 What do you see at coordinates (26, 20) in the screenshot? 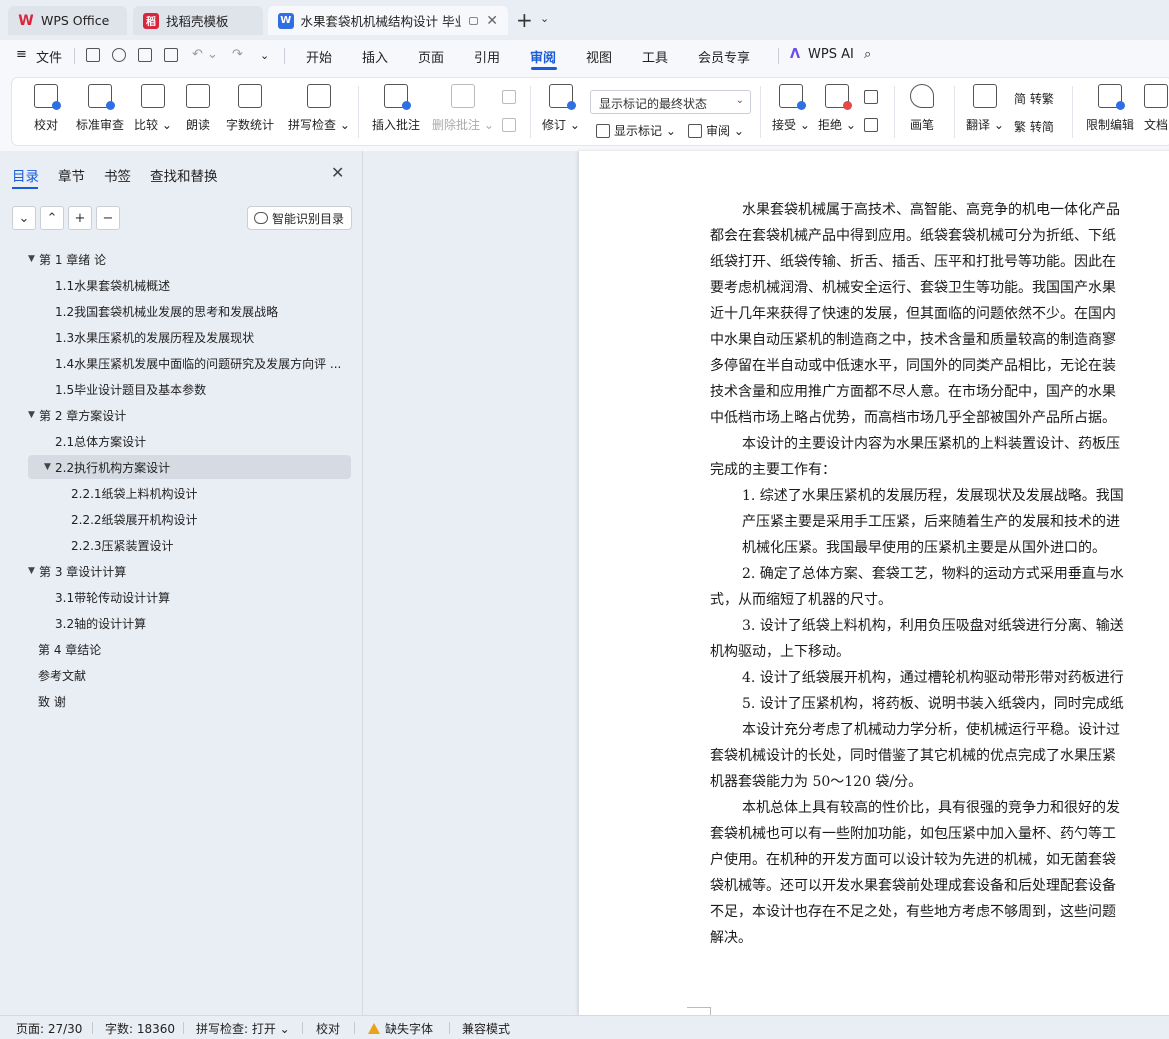
I see `wps-logo-icon: W` at bounding box center [26, 20].